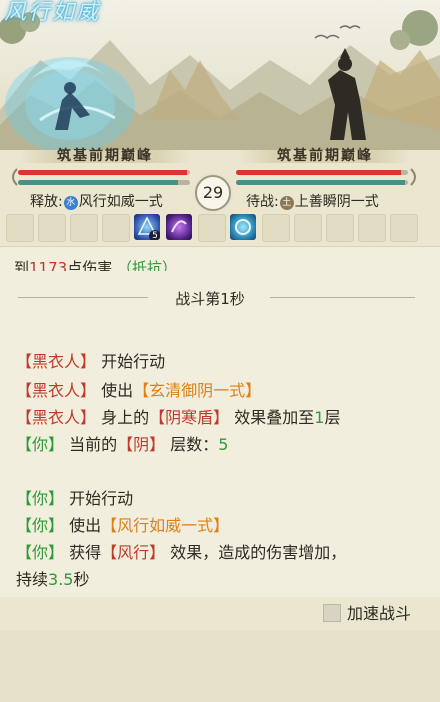  What do you see at coordinates (165, 525) in the screenshot?
I see `log-skill: 【风行如威一式】` at bounding box center [165, 525].